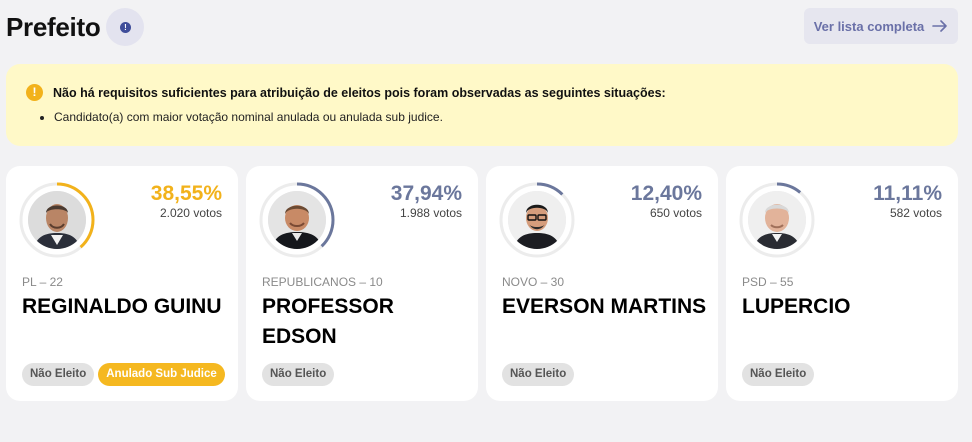 The height and width of the screenshot is (442, 972). What do you see at coordinates (328, 321) in the screenshot?
I see `candidate-name: PROFESSOR EDSON` at bounding box center [328, 321].